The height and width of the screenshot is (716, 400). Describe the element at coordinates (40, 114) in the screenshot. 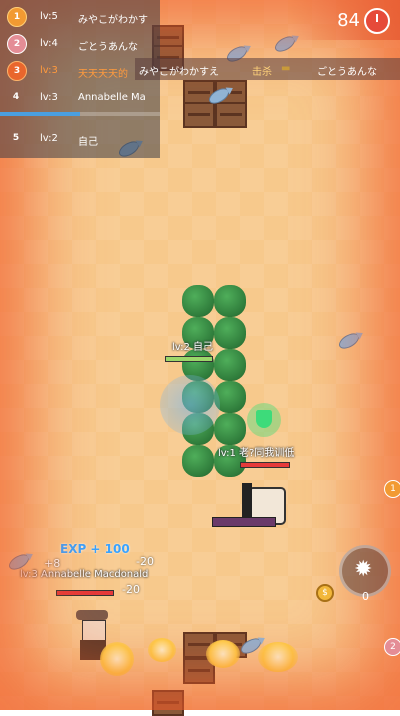

I see `leaderboard-progress-fill` at that location.